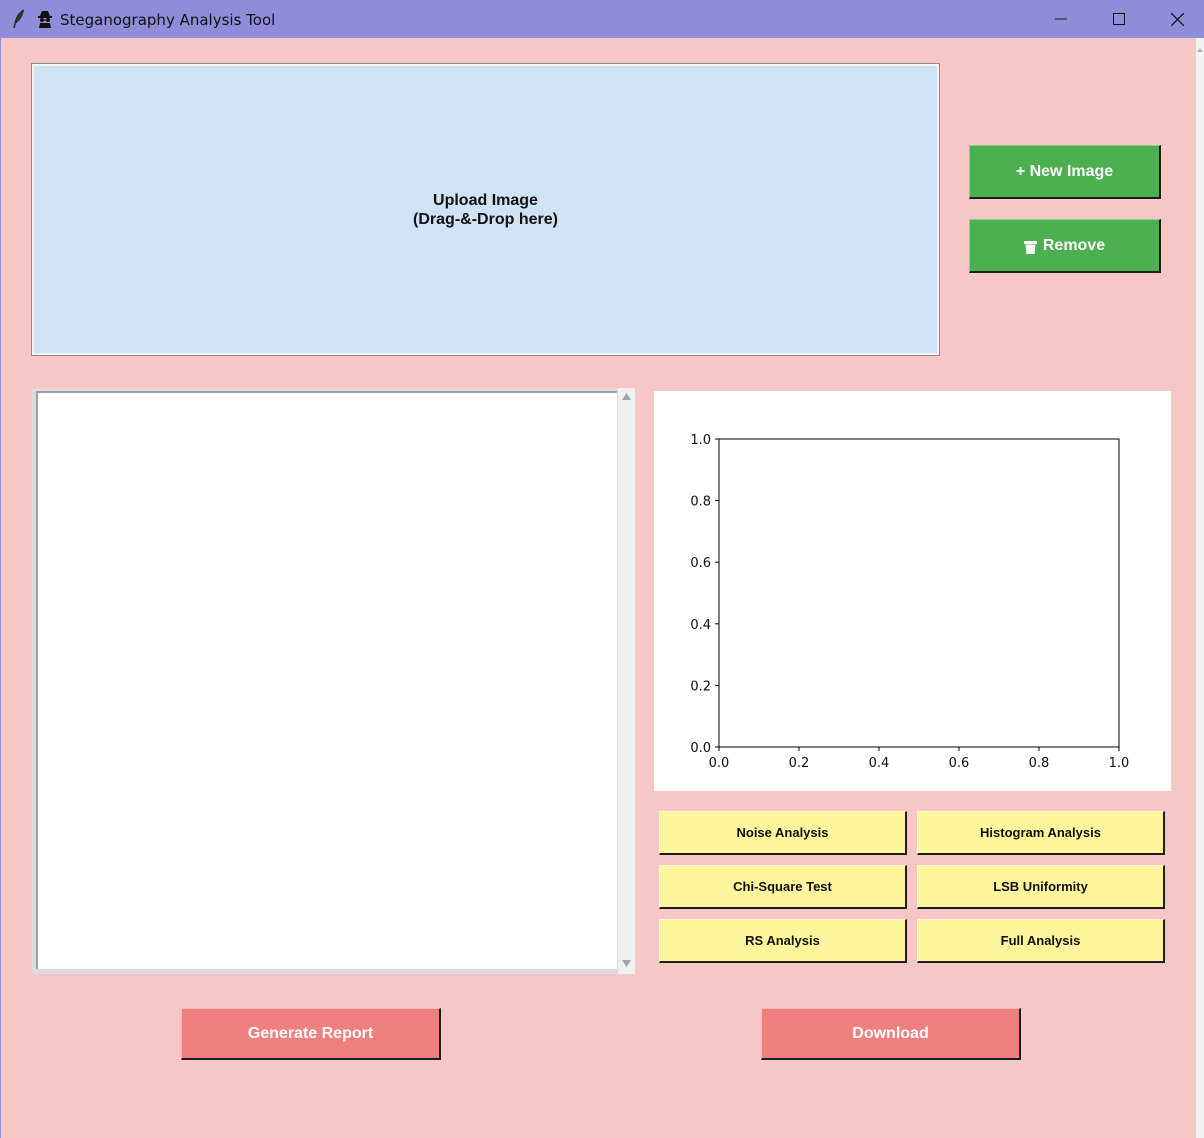  What do you see at coordinates (959, 763) in the screenshot?
I see `x-tick-label: 0.6` at bounding box center [959, 763].